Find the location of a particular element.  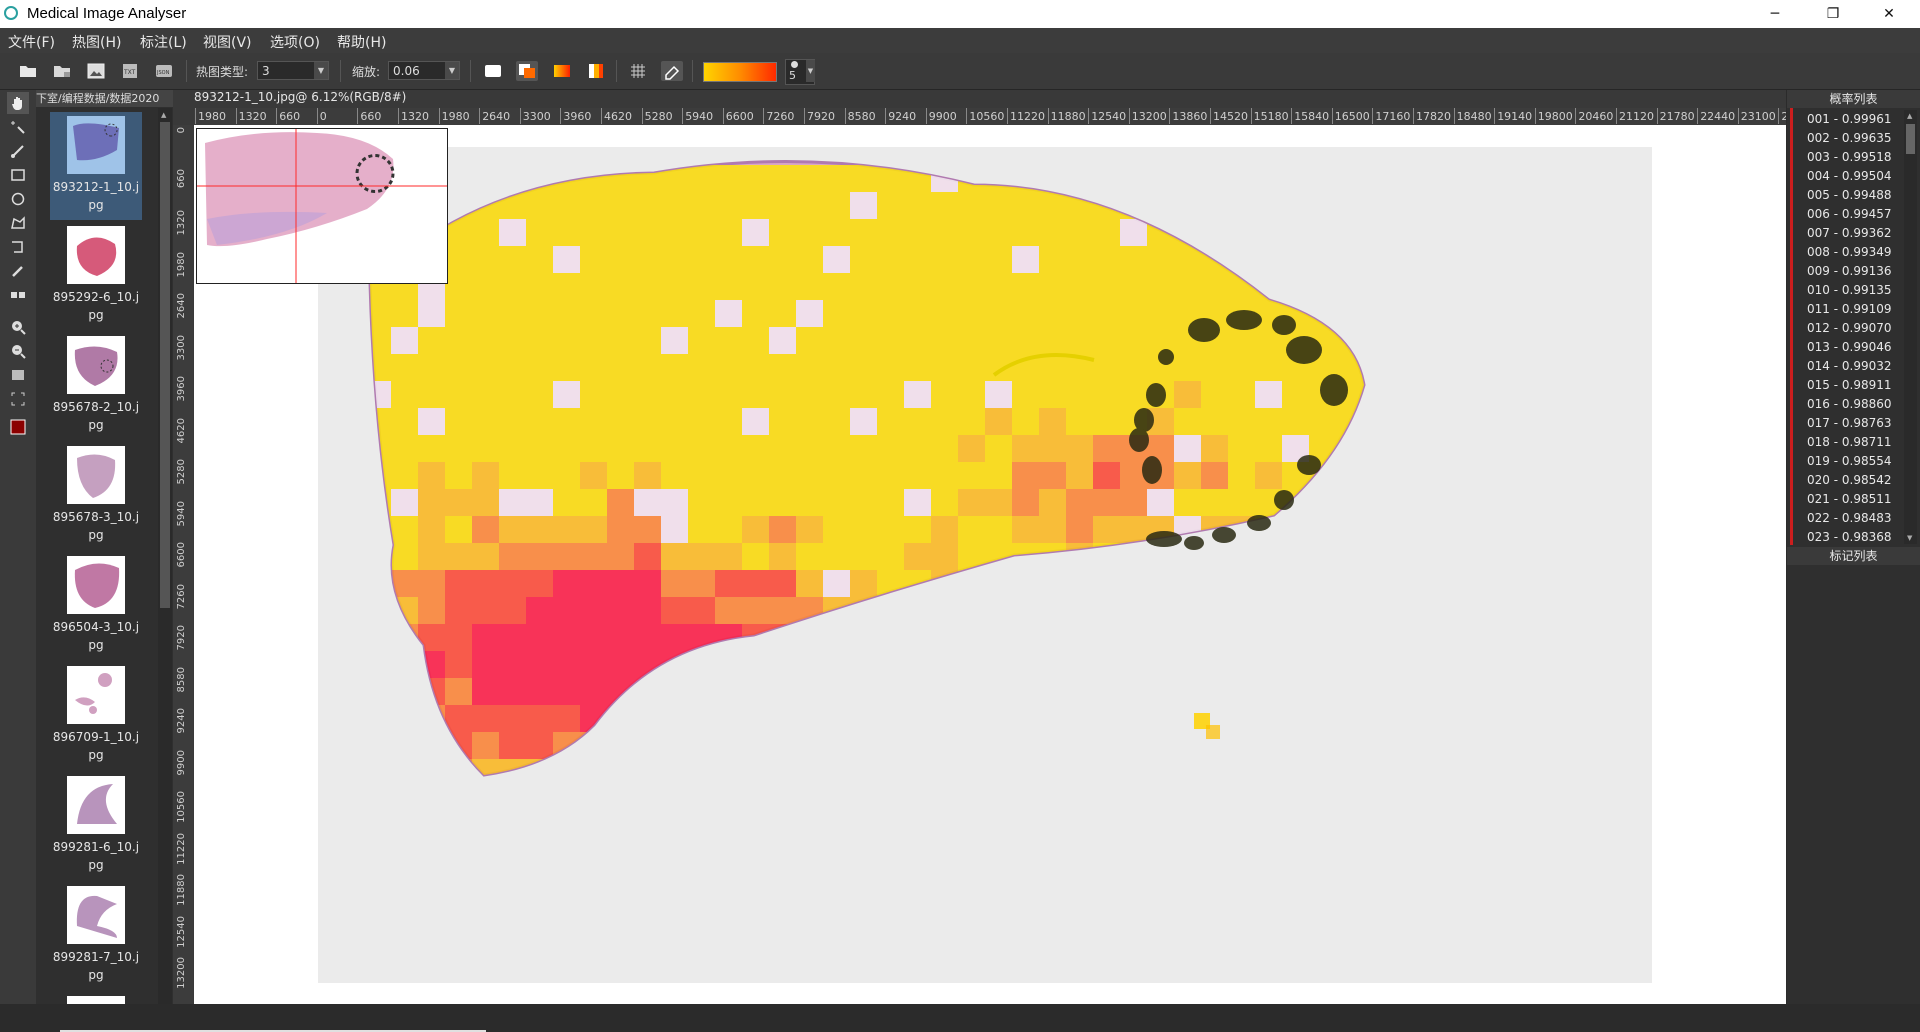

menu-heatmap: 热图(H) is located at coordinates (96, 42).